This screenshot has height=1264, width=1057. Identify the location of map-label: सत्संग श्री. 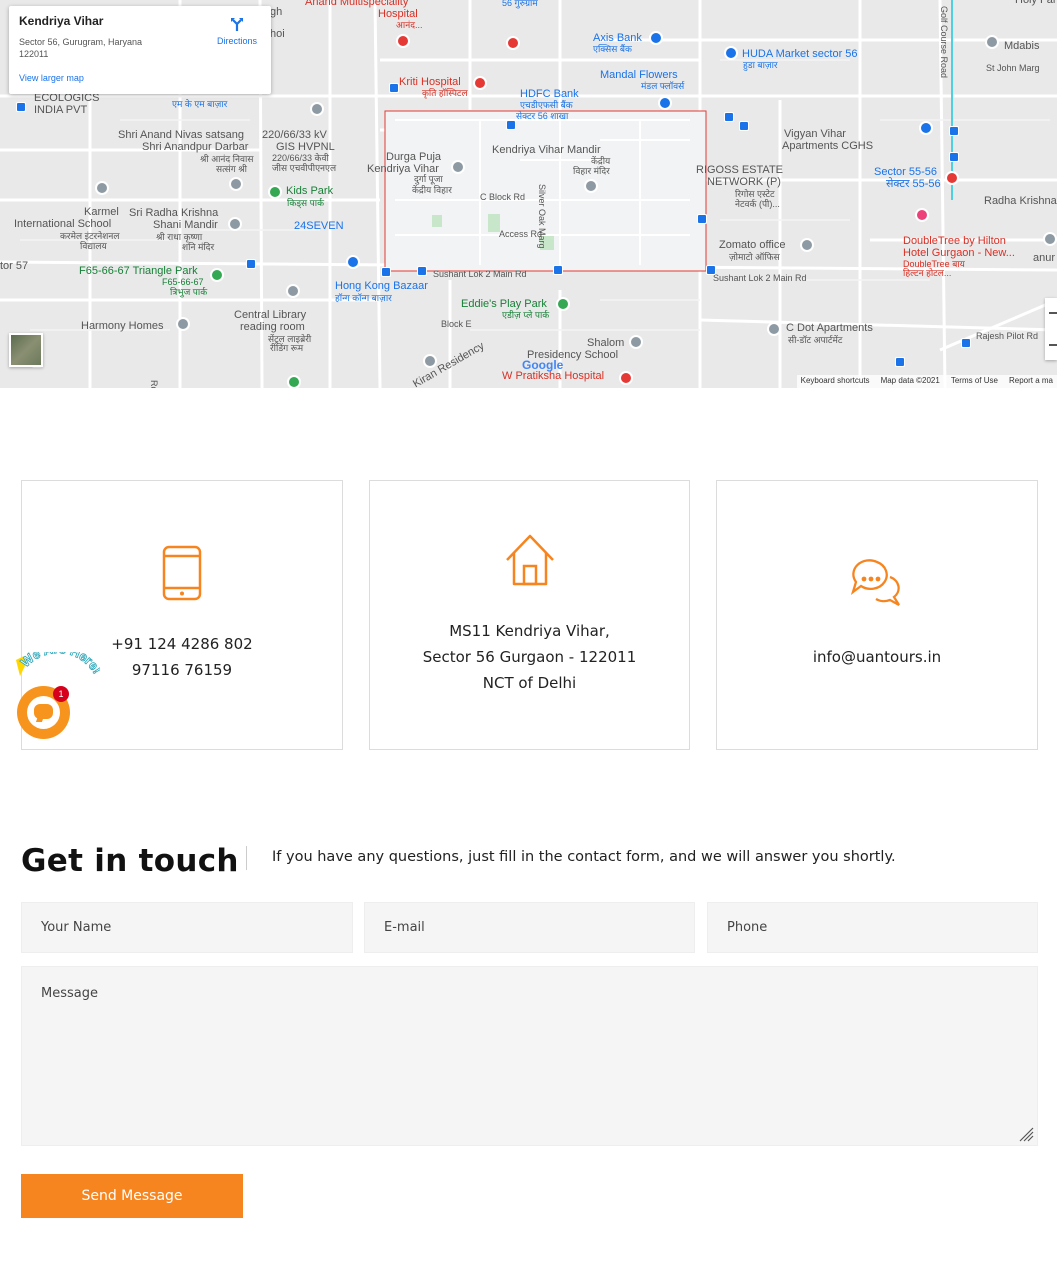
(231, 169).